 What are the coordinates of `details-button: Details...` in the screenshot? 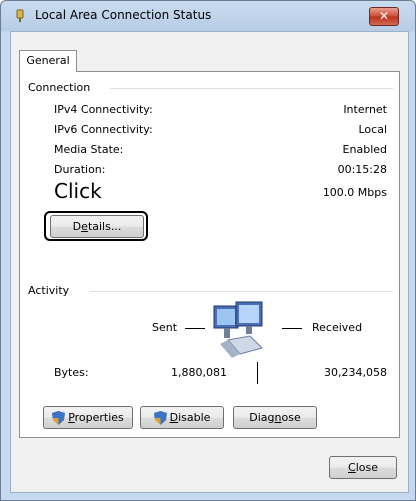 It's located at (97, 226).